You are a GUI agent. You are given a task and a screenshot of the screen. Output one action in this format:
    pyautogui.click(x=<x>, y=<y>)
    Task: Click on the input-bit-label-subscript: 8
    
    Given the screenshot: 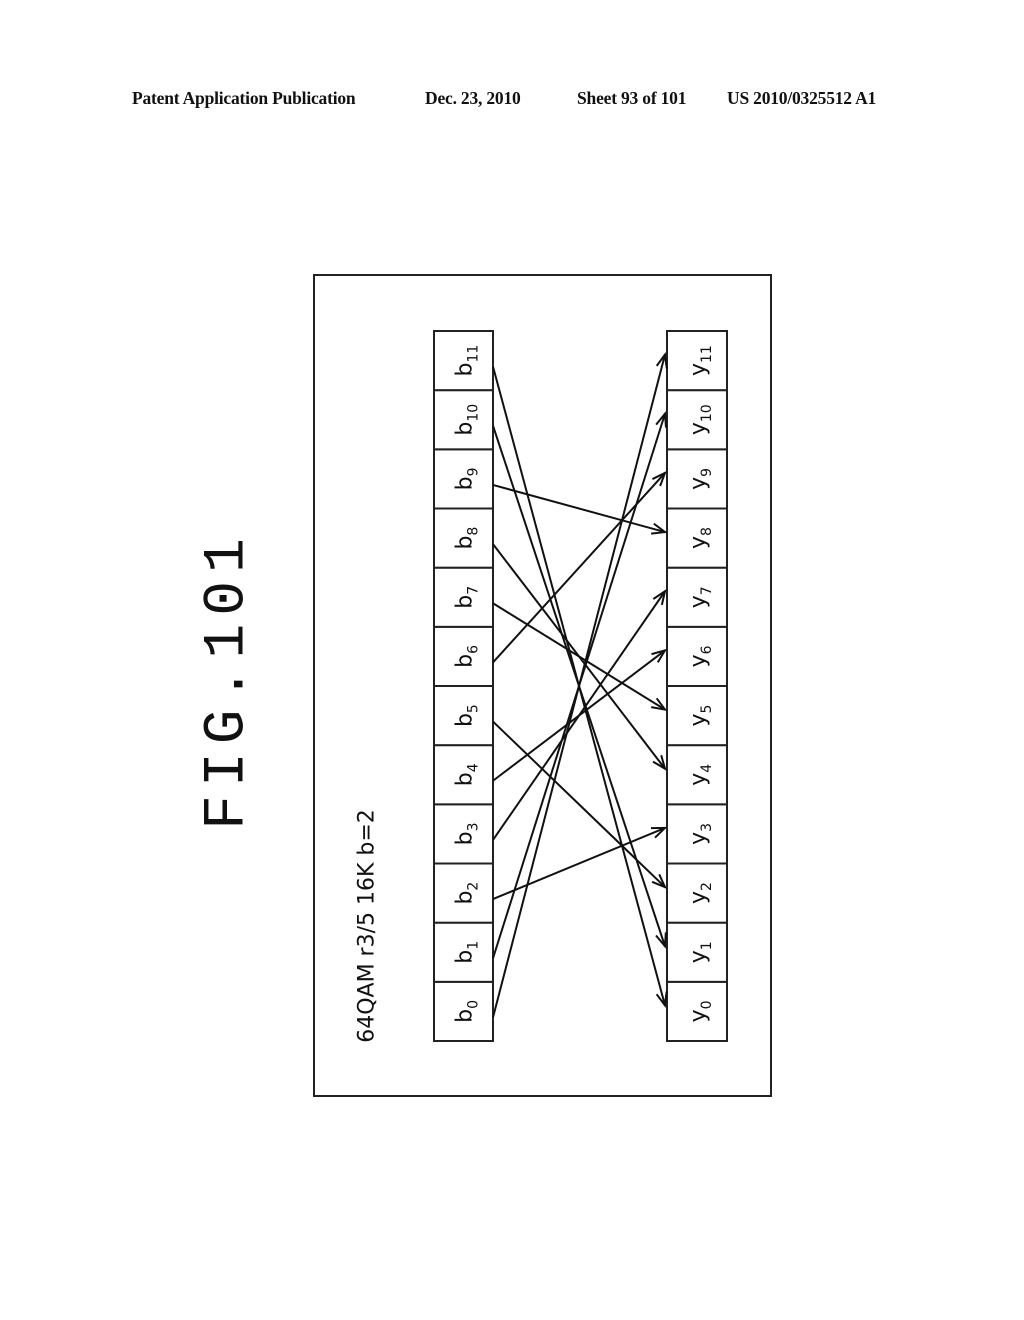 What is the action you would take?
    pyautogui.click(x=474, y=531)
    